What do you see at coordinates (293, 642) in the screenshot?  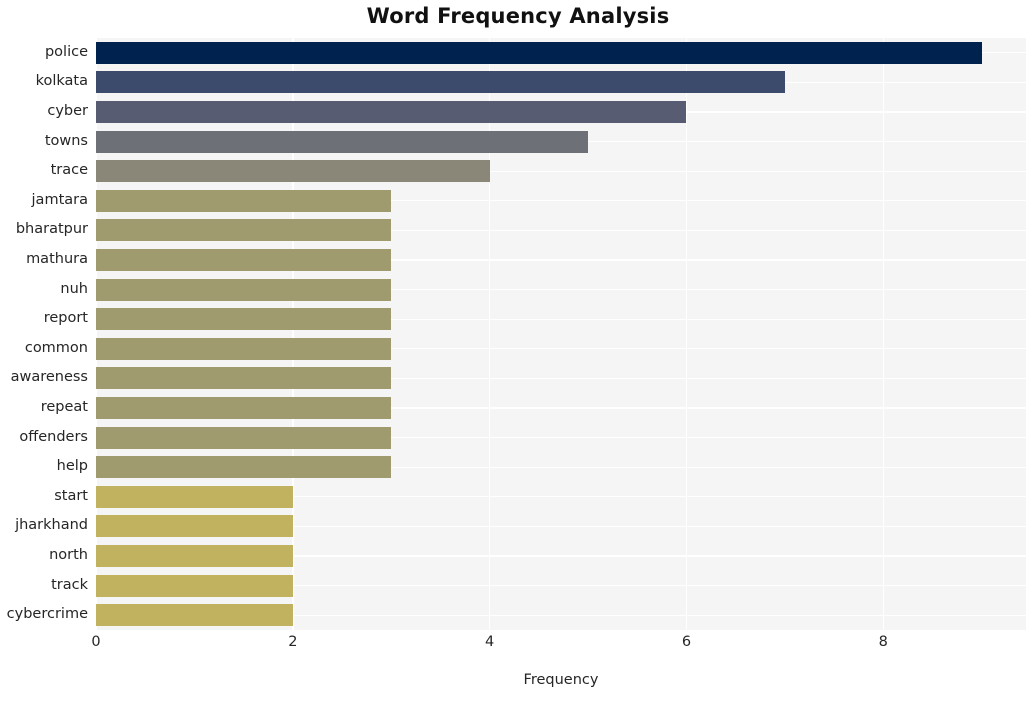 I see `x-tick-label-2: 2` at bounding box center [293, 642].